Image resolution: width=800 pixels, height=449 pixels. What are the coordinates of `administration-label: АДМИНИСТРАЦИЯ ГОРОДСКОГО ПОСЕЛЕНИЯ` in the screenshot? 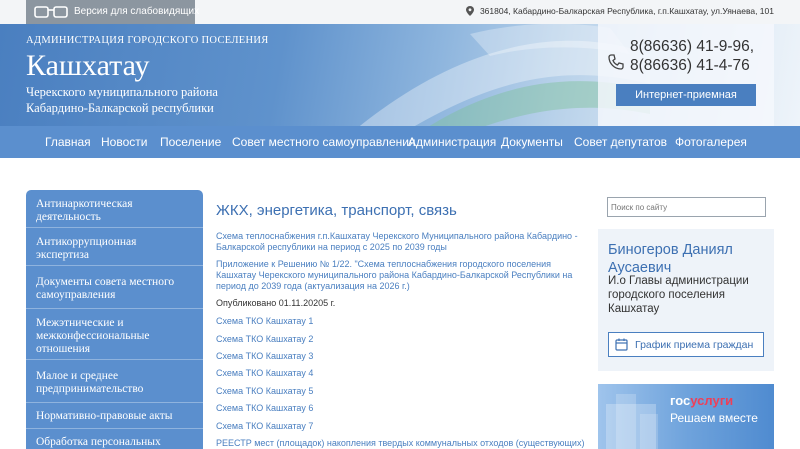 It's located at (147, 40).